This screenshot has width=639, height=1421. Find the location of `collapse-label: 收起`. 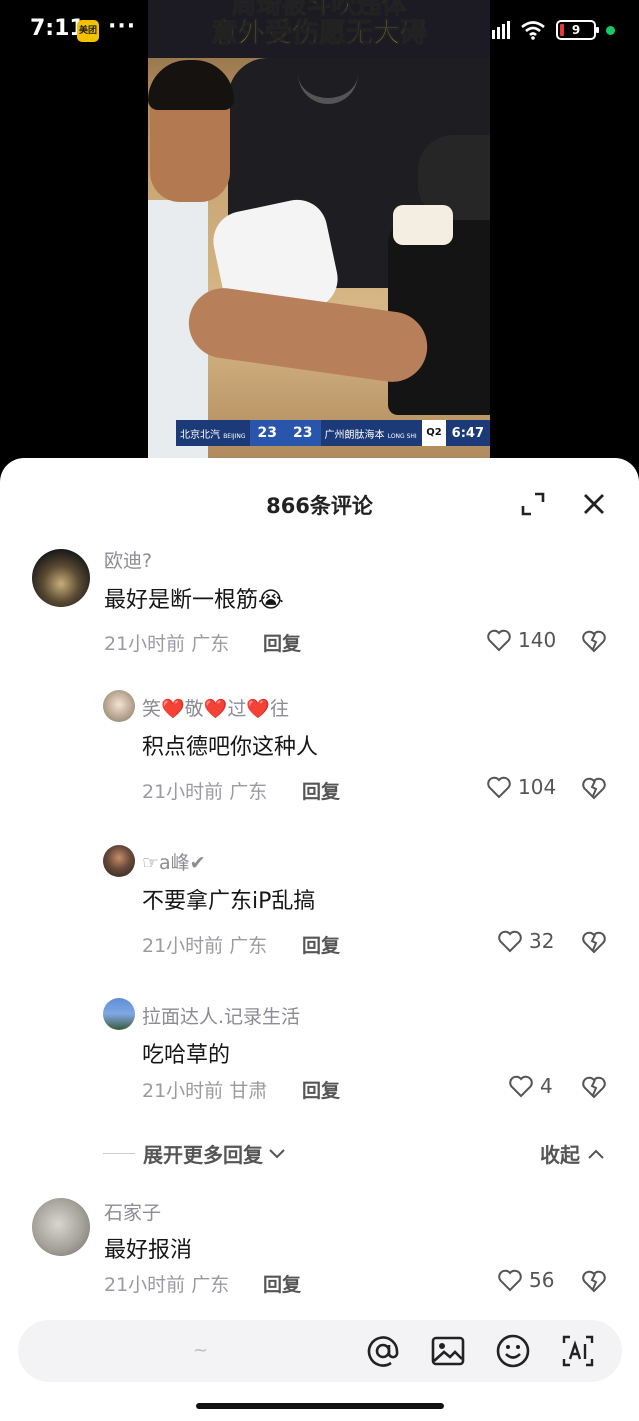

collapse-label: 收起 is located at coordinates (560, 1155).